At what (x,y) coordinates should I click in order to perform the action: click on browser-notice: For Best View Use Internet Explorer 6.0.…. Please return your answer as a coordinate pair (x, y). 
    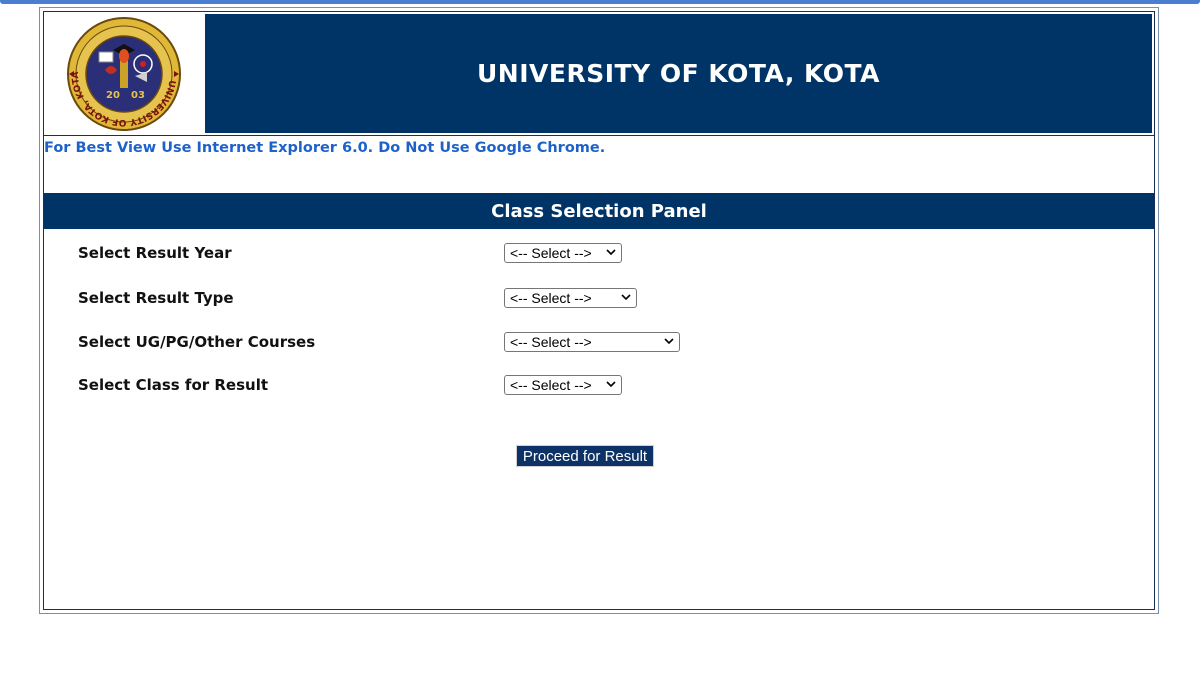
    Looking at the image, I should click on (325, 148).